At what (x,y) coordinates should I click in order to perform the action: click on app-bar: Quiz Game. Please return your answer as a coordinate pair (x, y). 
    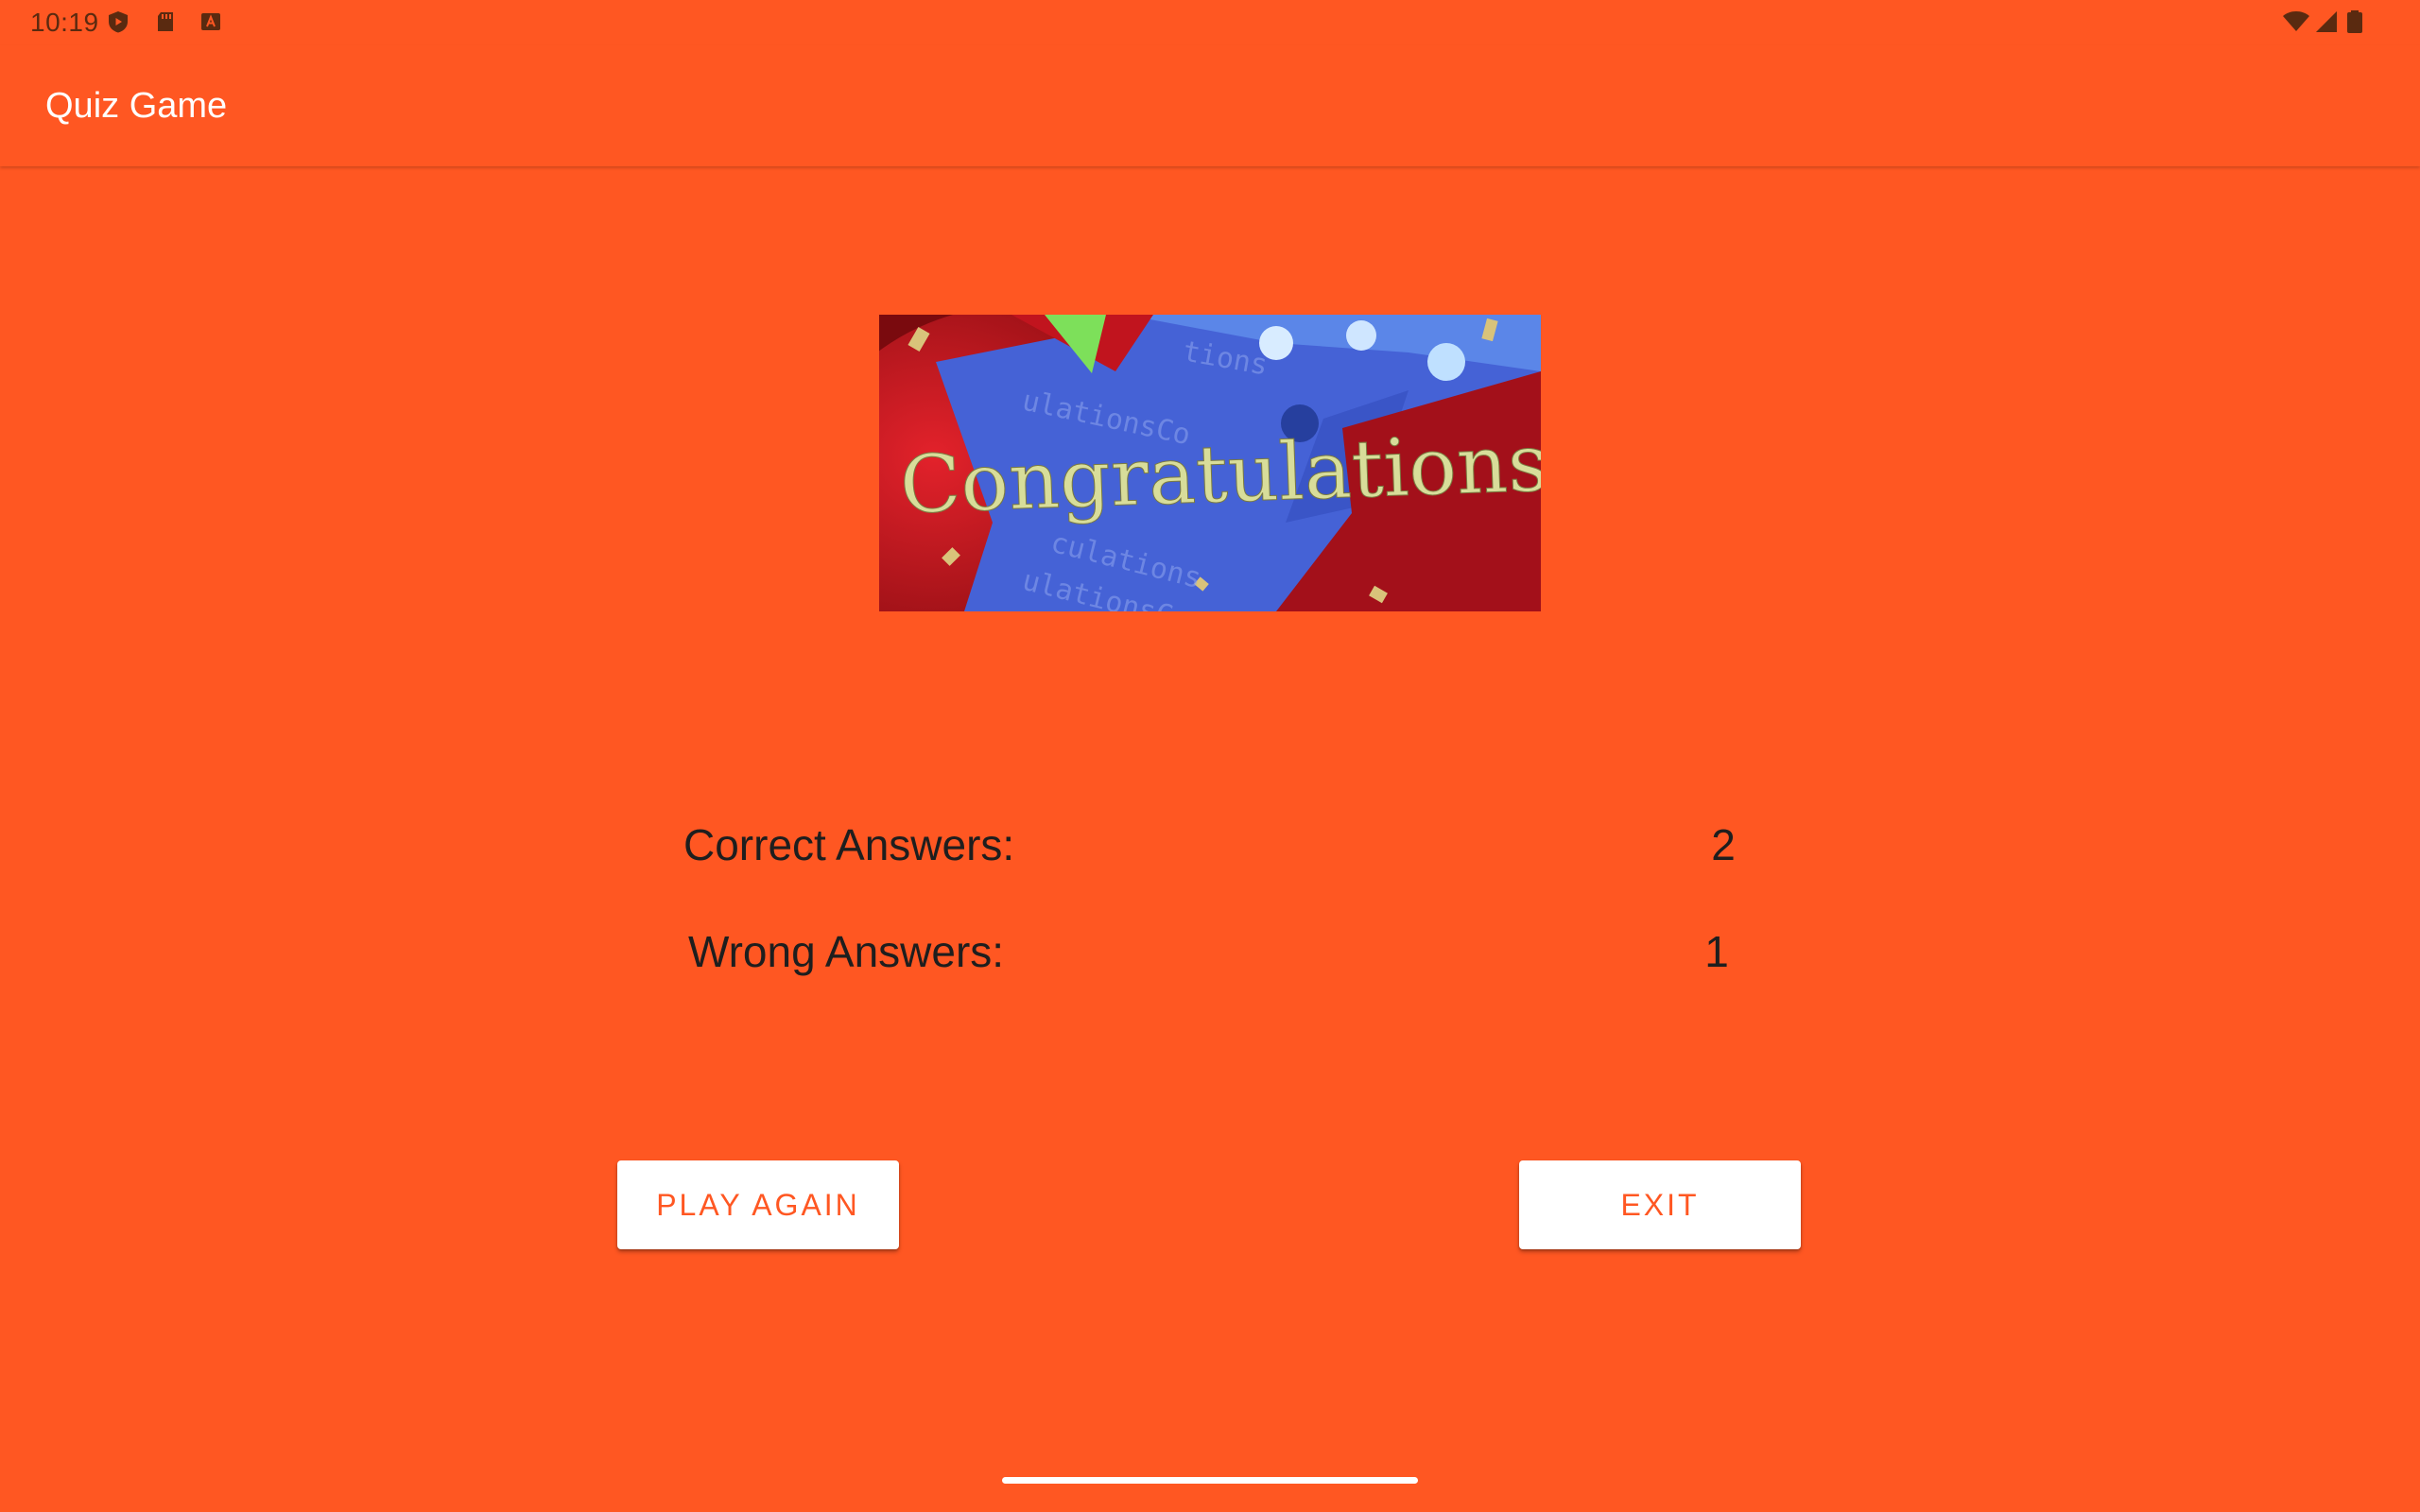
    Looking at the image, I should click on (1210, 105).